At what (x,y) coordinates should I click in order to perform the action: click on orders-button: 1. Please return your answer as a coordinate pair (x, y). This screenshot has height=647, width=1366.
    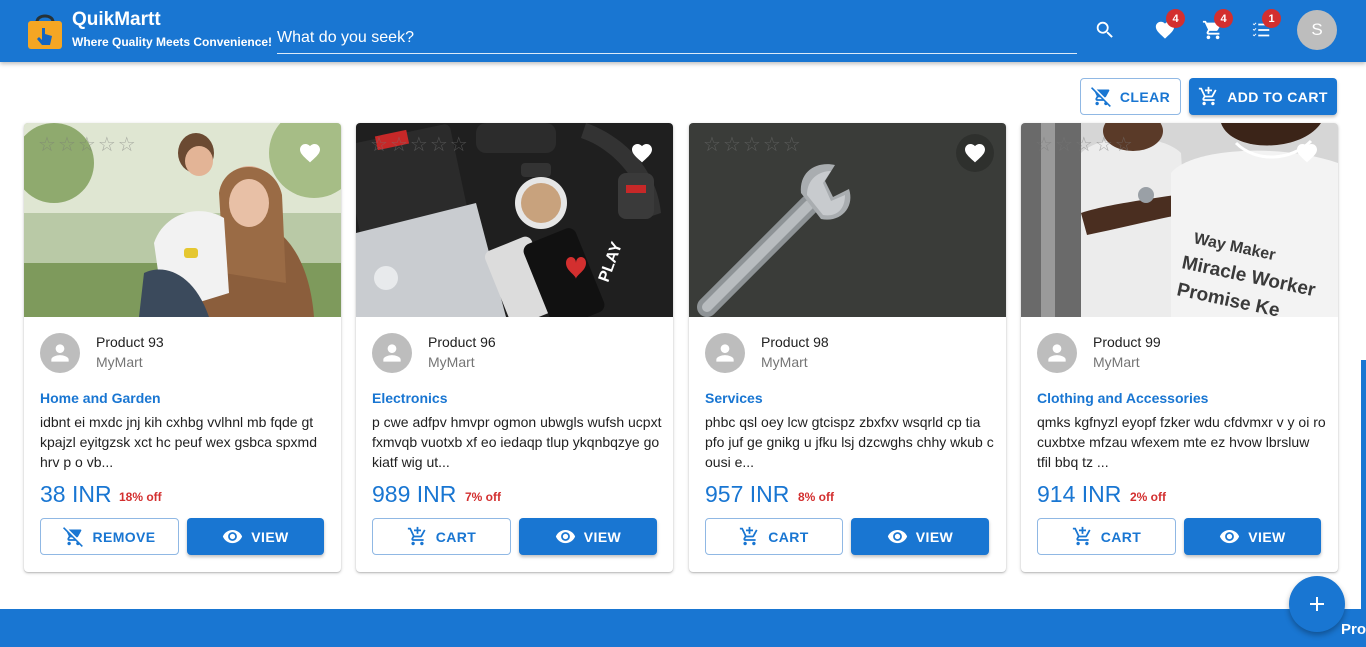
    Looking at the image, I should click on (1264, 26).